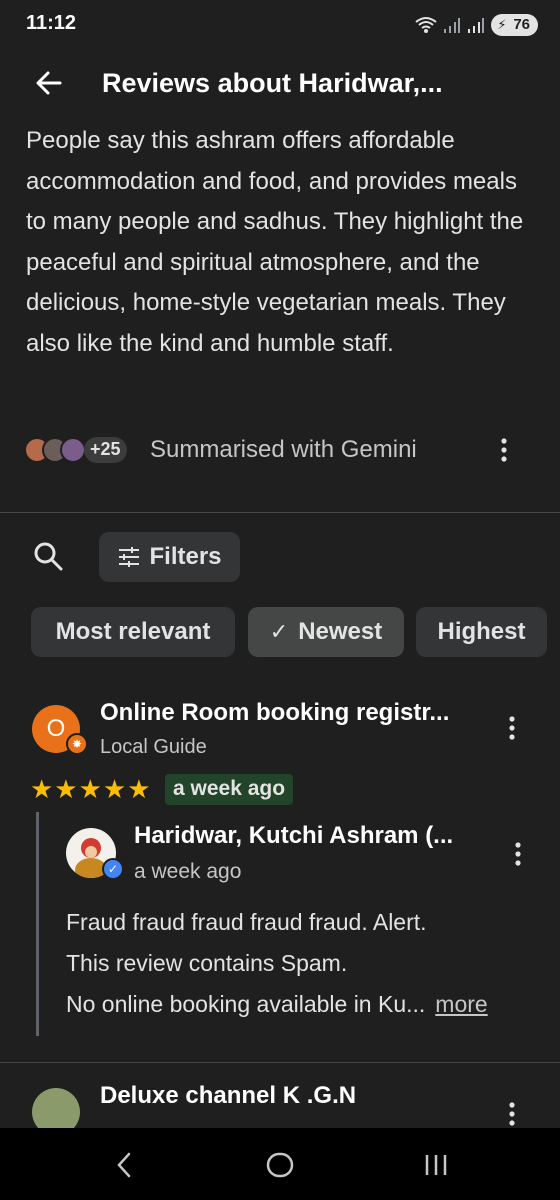  What do you see at coordinates (49, 83) in the screenshot?
I see `back-arrow-icon` at bounding box center [49, 83].